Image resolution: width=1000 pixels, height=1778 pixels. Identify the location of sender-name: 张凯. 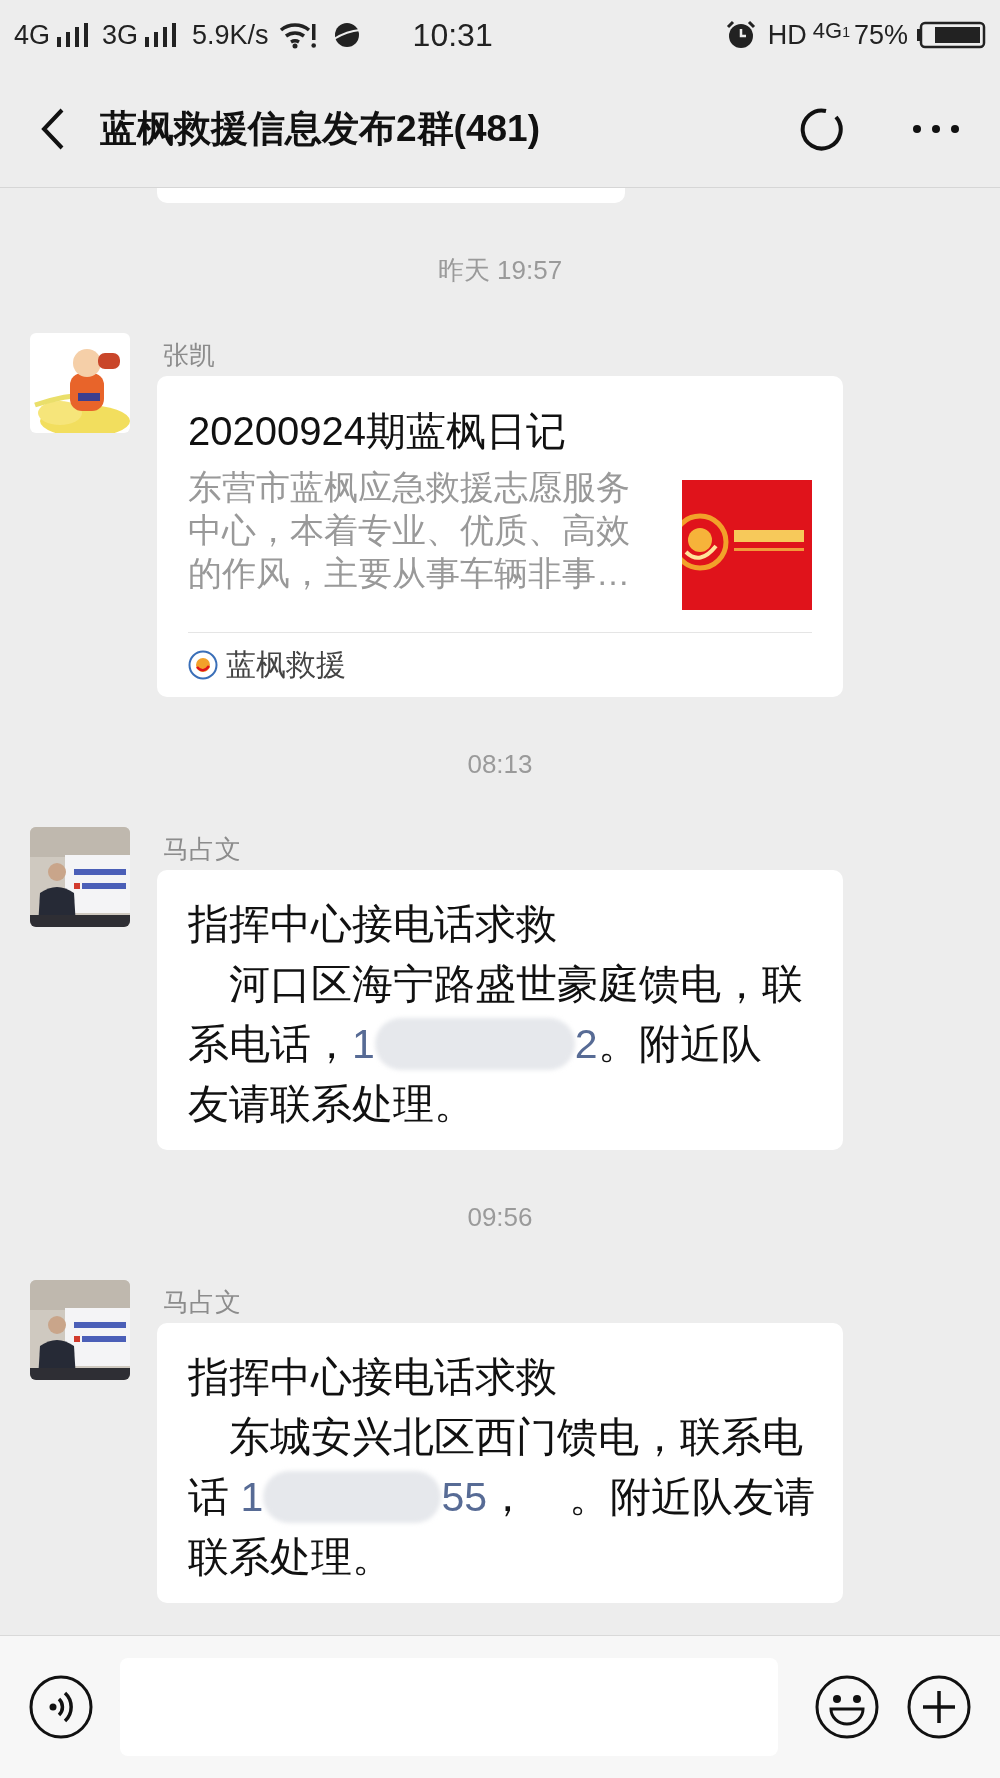
(189, 355).